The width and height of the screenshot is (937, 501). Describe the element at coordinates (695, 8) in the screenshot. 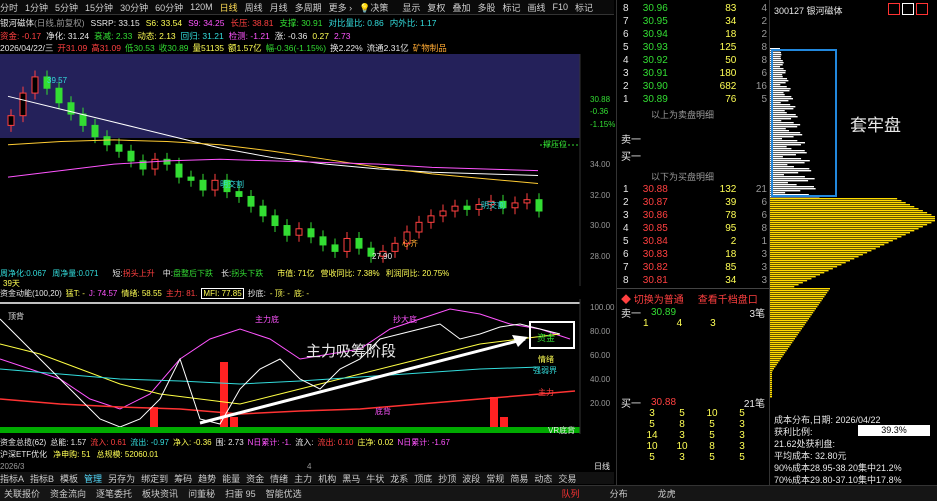

I see `book-row: 8 30.96 83 4` at that location.